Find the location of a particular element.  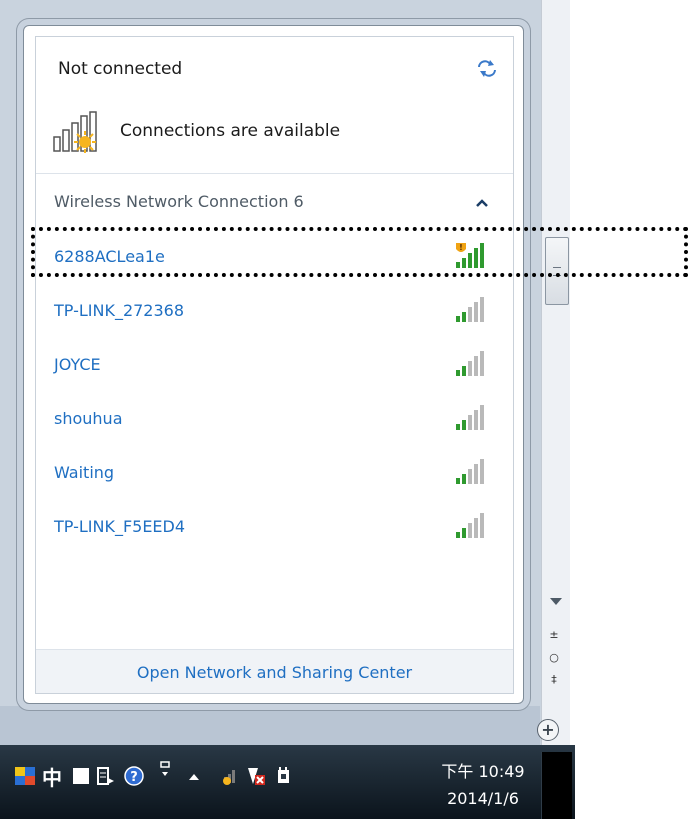

zoom-in-icon: + is located at coordinates (548, 730).